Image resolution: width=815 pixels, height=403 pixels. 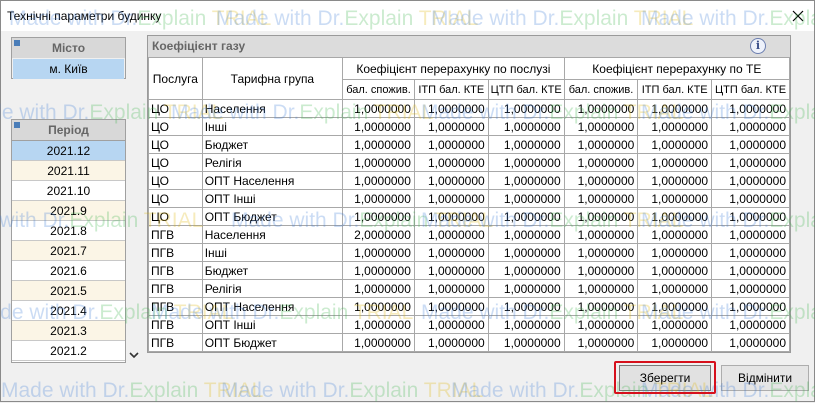 What do you see at coordinates (378, 234) in the screenshot?
I see `cell-coefficient: 2,0000000` at bounding box center [378, 234].